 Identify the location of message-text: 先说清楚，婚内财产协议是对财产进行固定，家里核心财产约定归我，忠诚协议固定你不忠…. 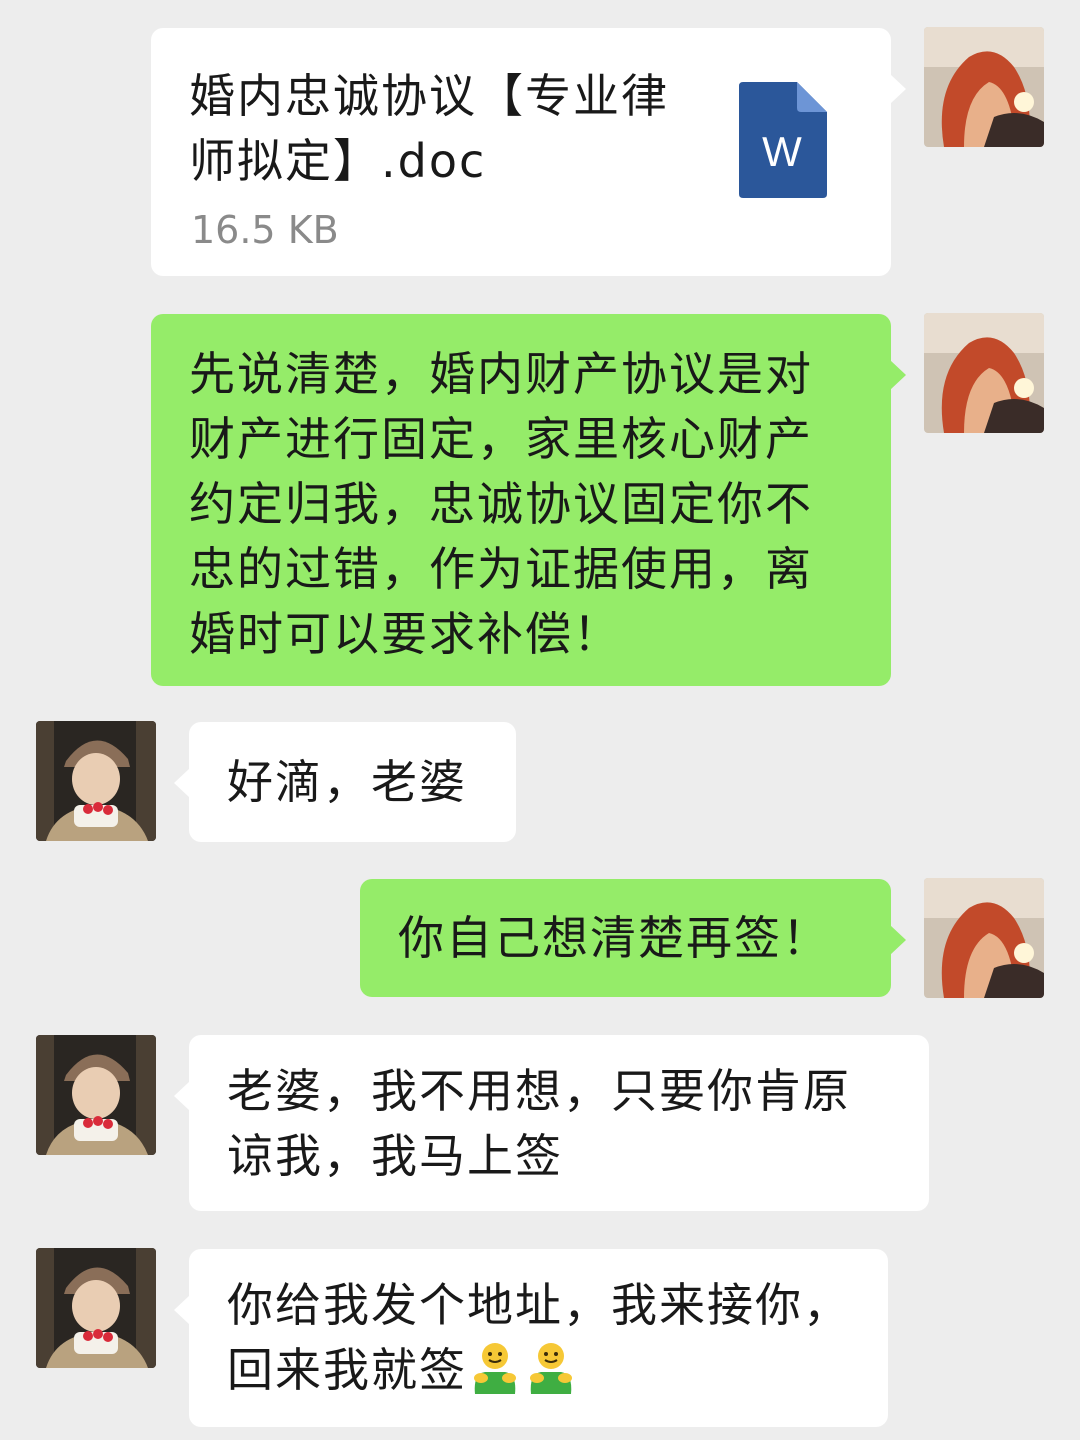
(501, 504).